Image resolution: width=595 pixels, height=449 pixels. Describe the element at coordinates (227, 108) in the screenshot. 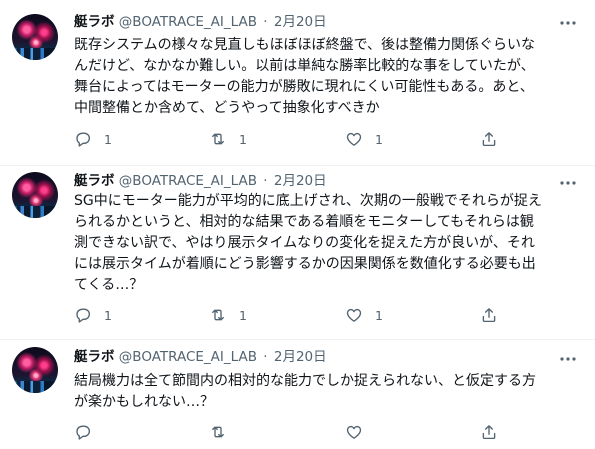

I see `tweet-text-line: 中間整備とか含めて、どうやって抽象化すべきか` at that location.